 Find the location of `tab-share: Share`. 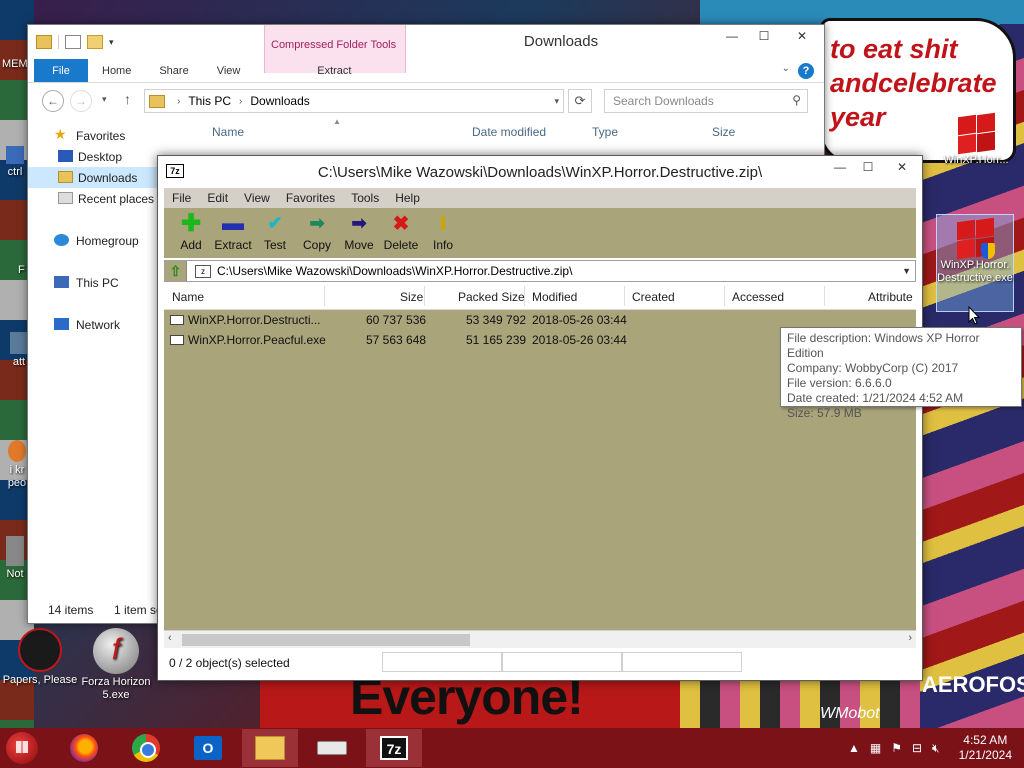

tab-share: Share is located at coordinates (173, 70).